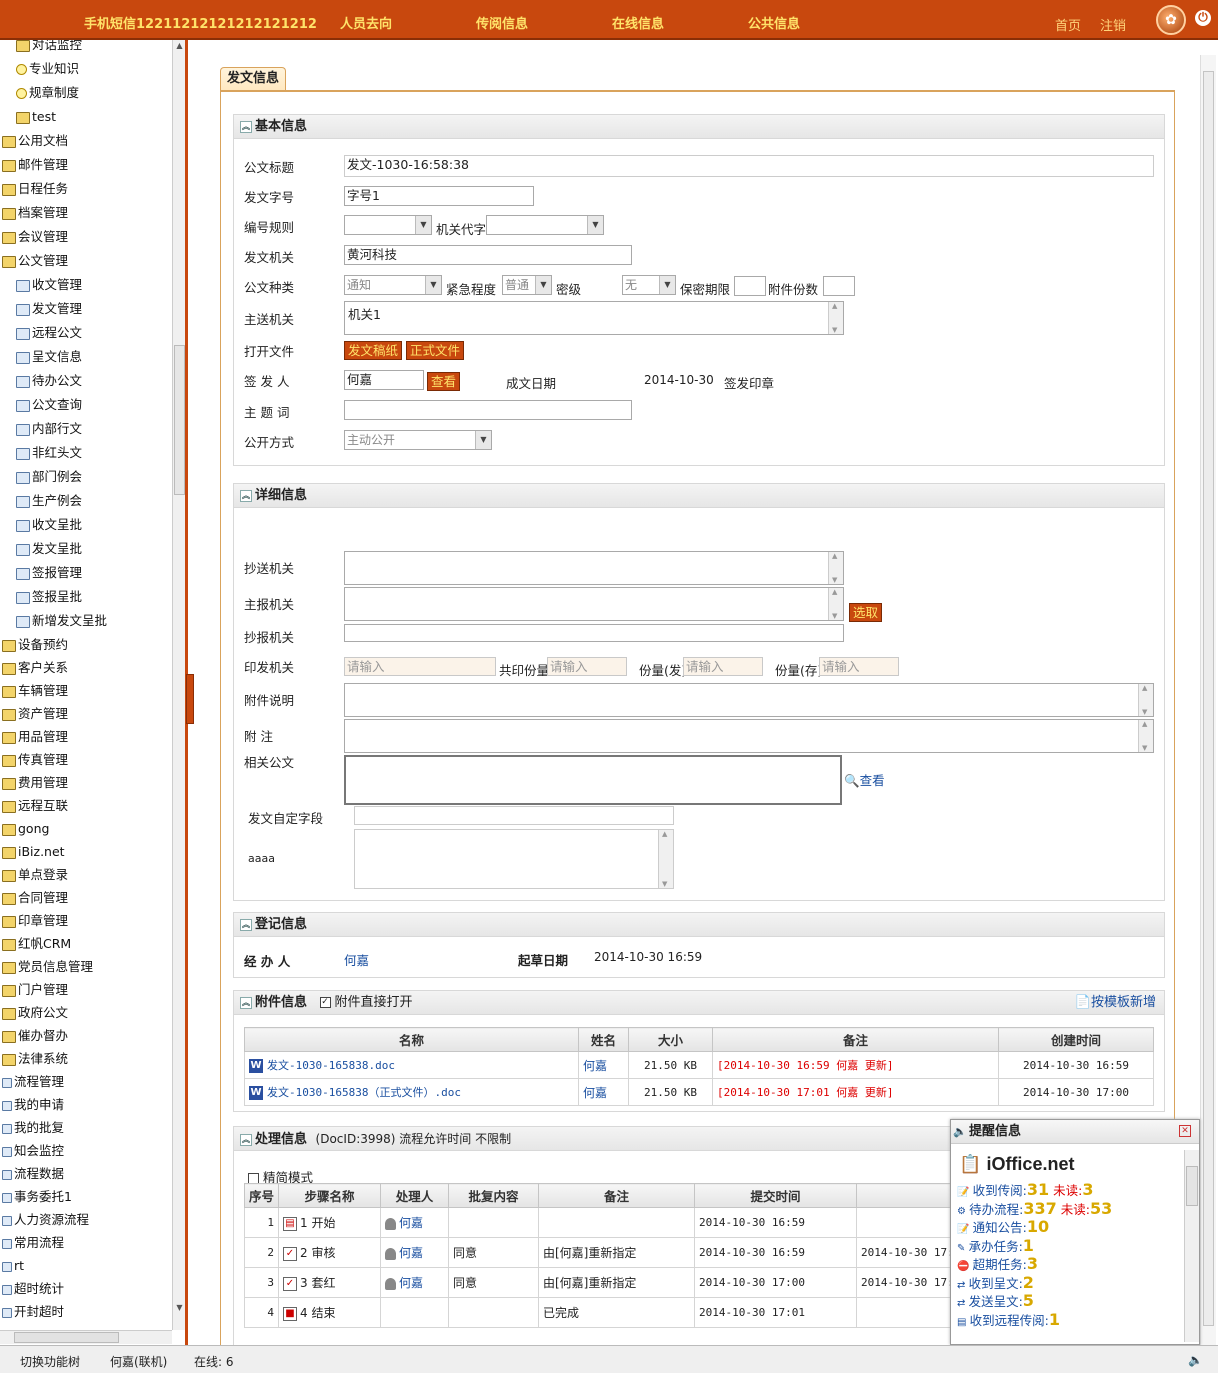  What do you see at coordinates (502, 22) in the screenshot?
I see `nav-circulate: 传阅信息` at bounding box center [502, 22].